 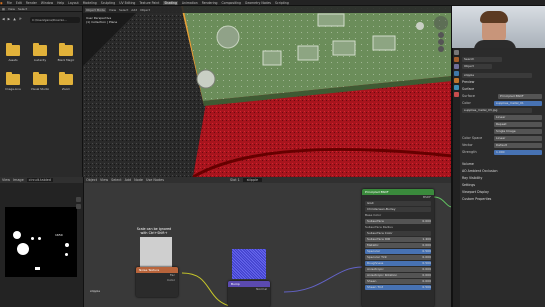 I want to click on section-custom-properties: Custom Properties, so click(x=502, y=199).